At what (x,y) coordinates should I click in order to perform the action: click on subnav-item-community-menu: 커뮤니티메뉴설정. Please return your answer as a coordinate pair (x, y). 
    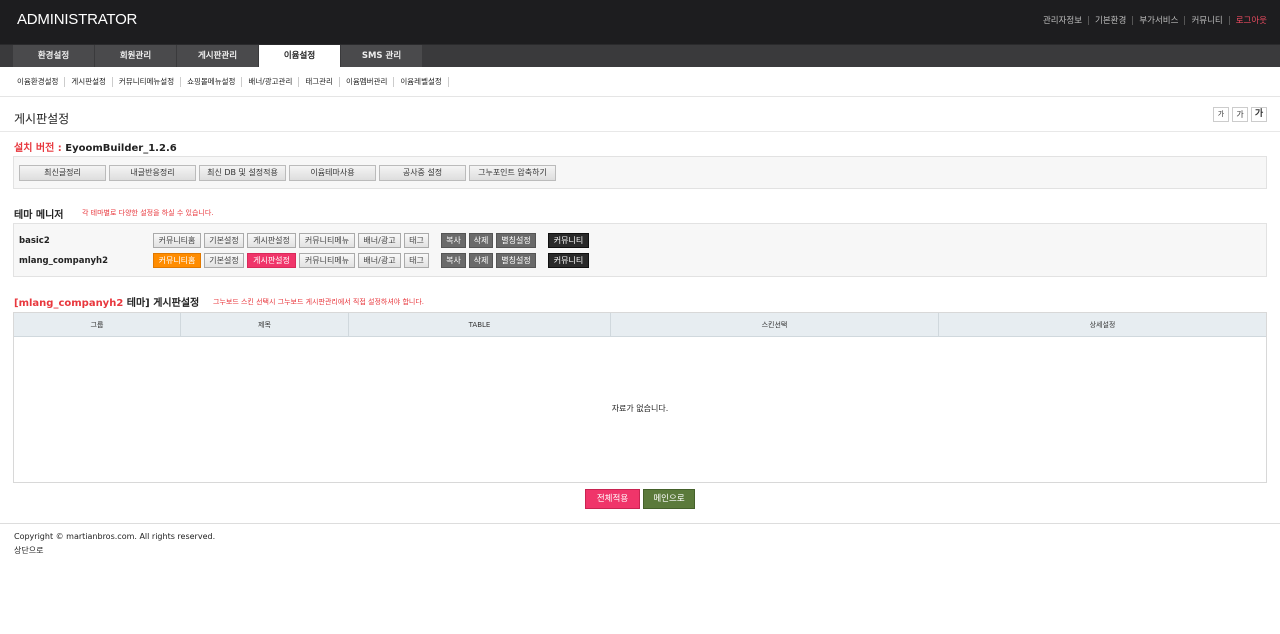
    Looking at the image, I should click on (147, 82).